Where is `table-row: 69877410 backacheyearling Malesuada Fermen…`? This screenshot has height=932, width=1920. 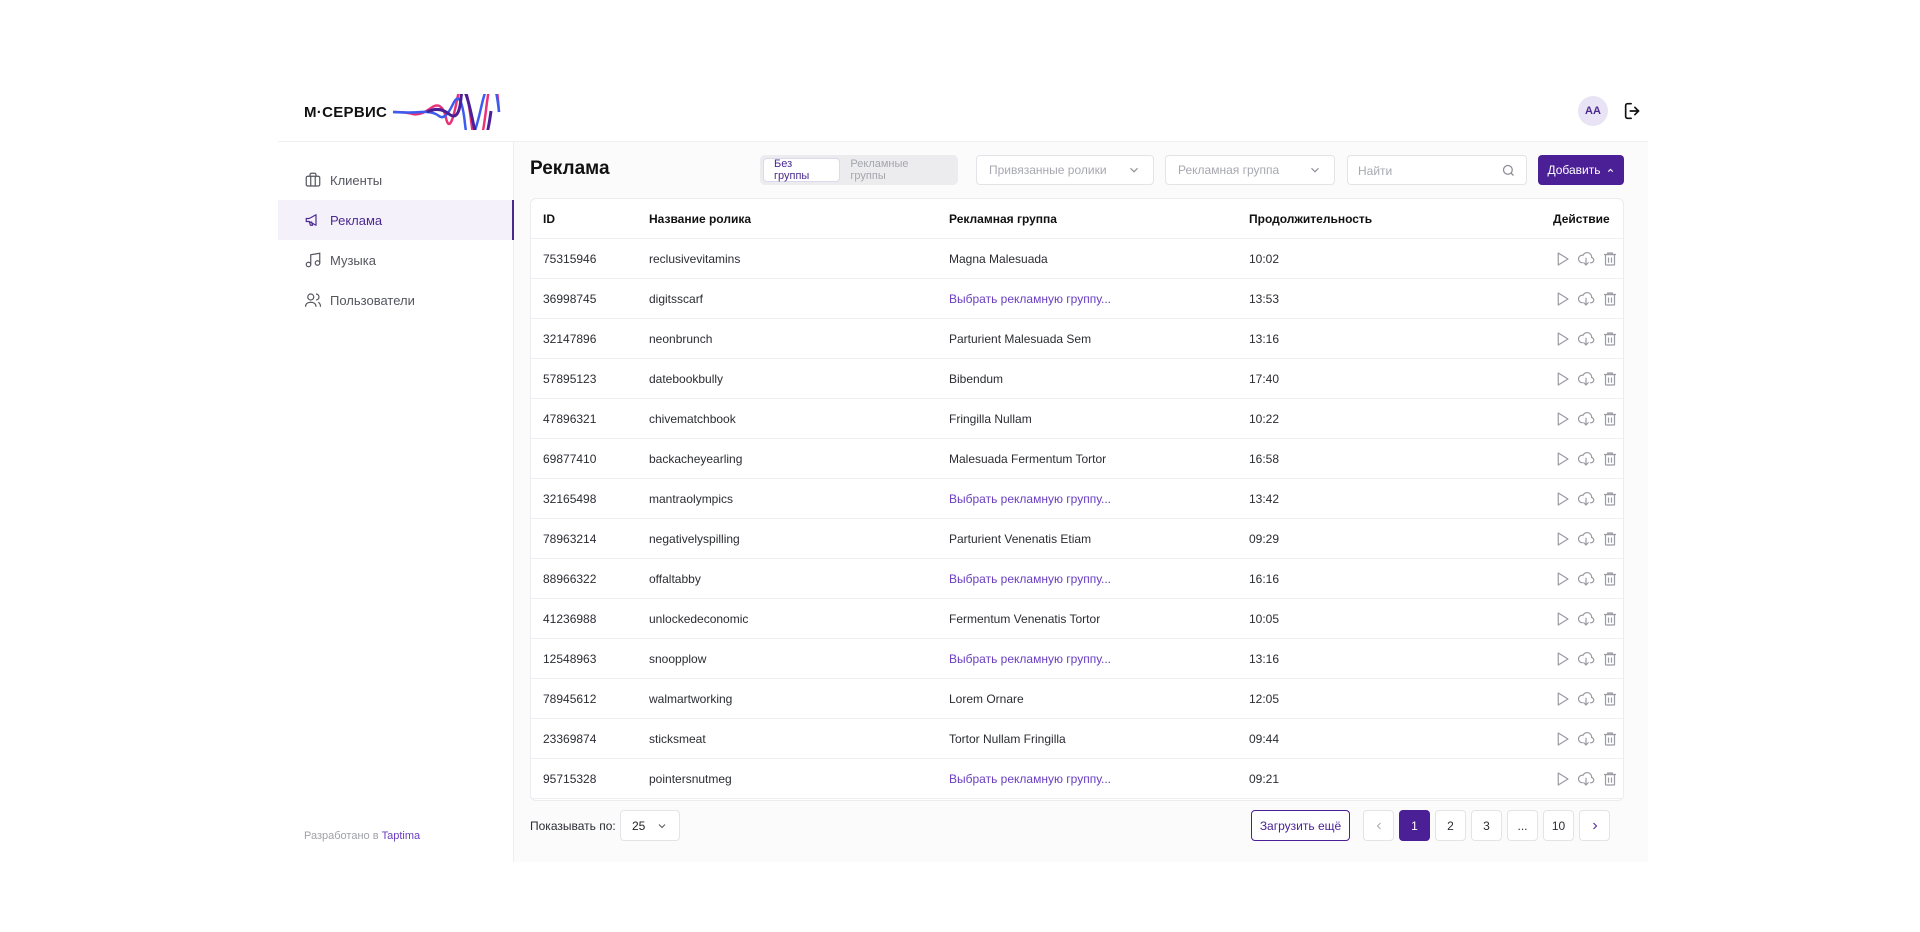 table-row: 69877410 backacheyearling Malesuada Fermen… is located at coordinates (1077, 459).